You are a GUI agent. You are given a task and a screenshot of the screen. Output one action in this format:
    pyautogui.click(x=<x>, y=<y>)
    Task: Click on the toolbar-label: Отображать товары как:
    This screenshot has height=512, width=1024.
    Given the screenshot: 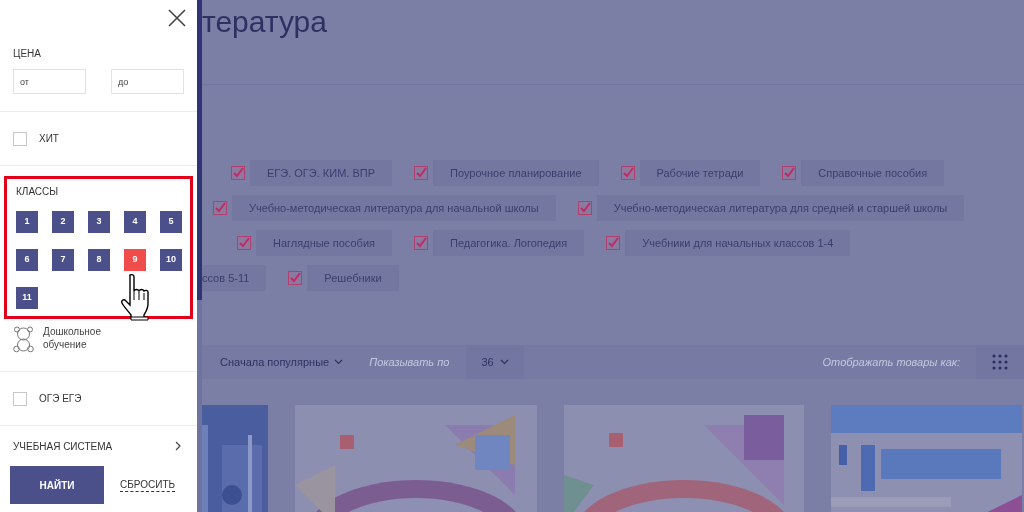 What is the action you would take?
    pyautogui.click(x=891, y=362)
    